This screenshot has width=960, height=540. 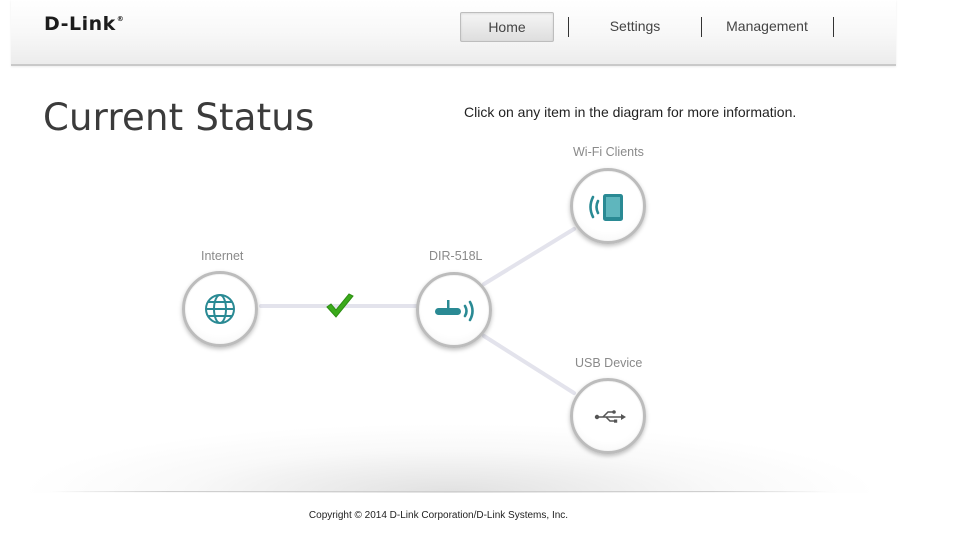 I want to click on internet-node, so click(x=220, y=309).